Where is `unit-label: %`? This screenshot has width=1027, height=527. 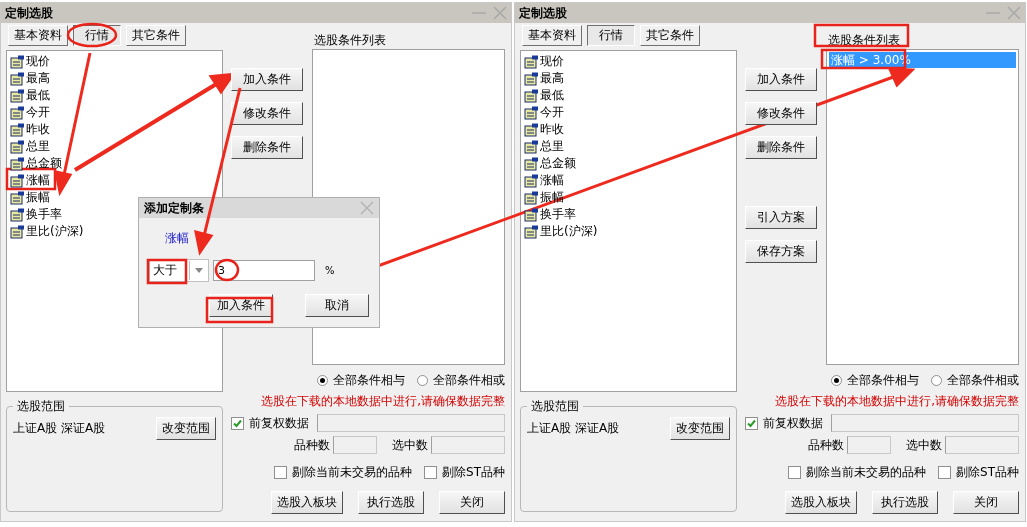 unit-label: % is located at coordinates (330, 270).